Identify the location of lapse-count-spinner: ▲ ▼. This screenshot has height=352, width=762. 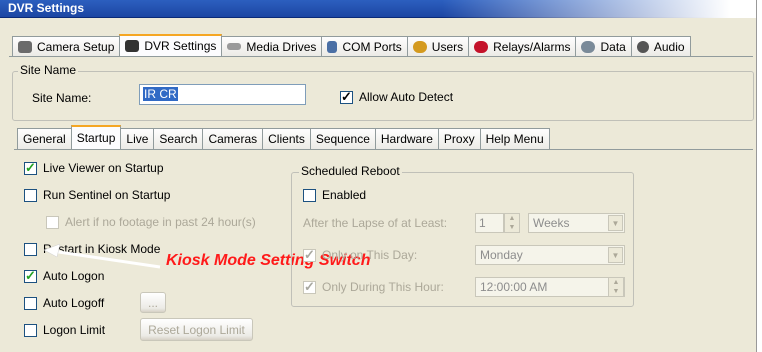
(512, 223).